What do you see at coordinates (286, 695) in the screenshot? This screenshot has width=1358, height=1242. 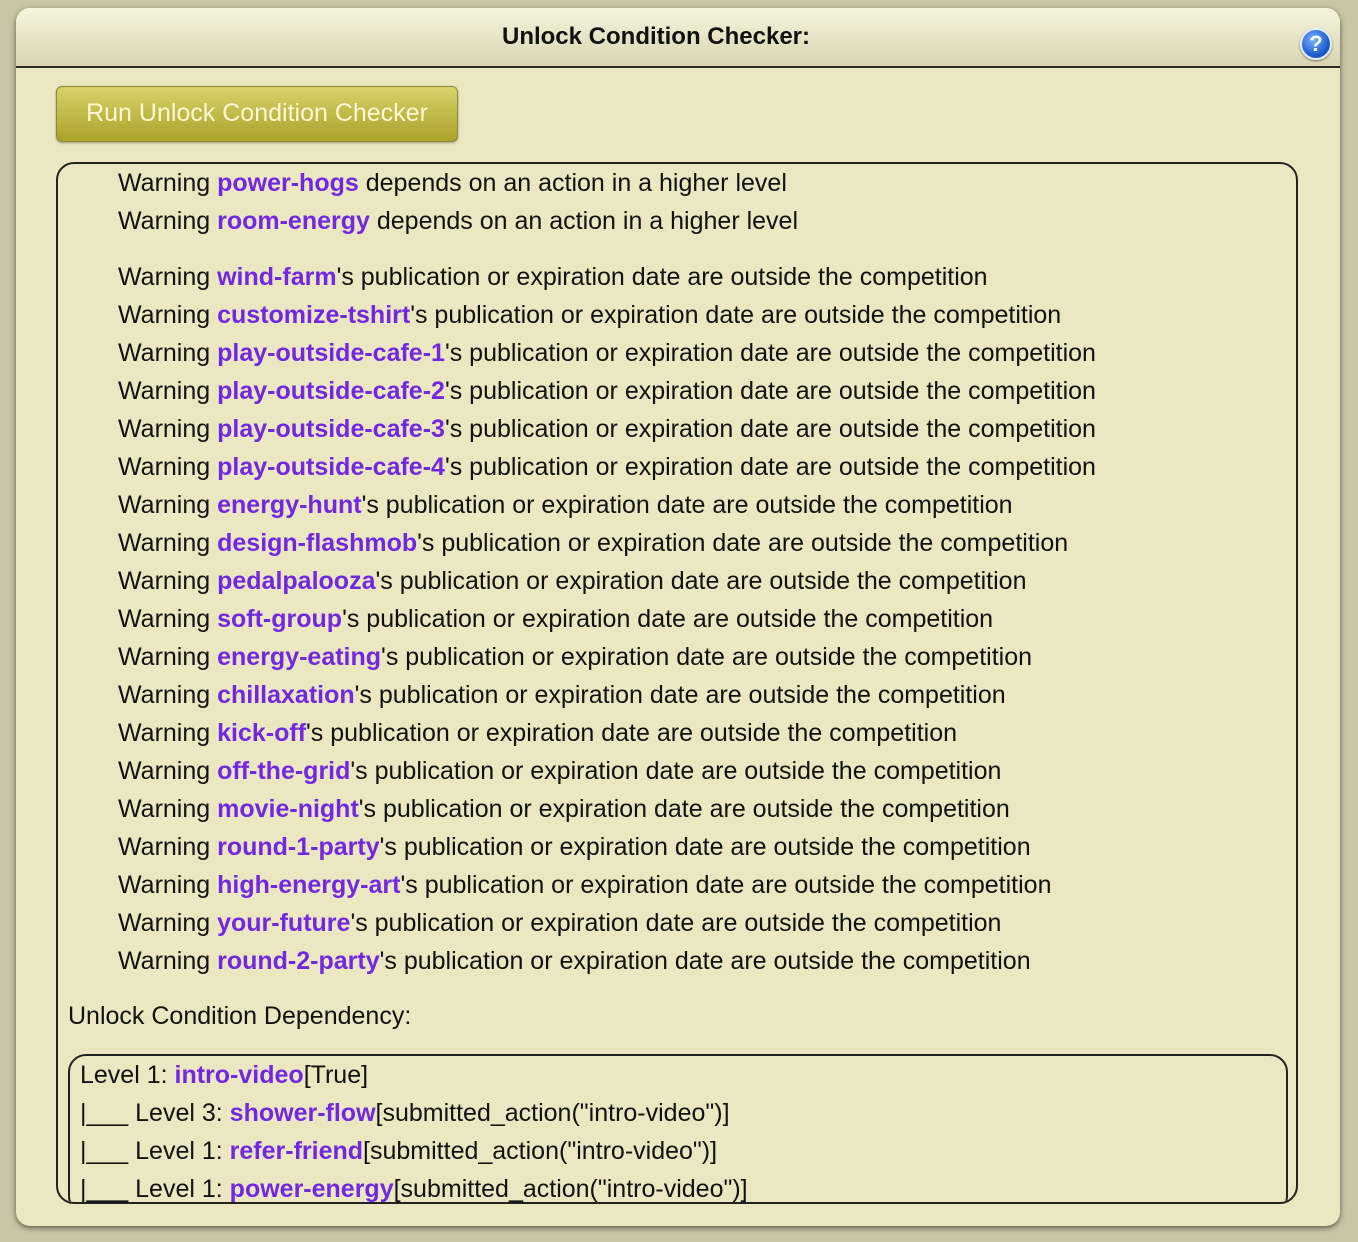 I see `action-link: chillaxation` at bounding box center [286, 695].